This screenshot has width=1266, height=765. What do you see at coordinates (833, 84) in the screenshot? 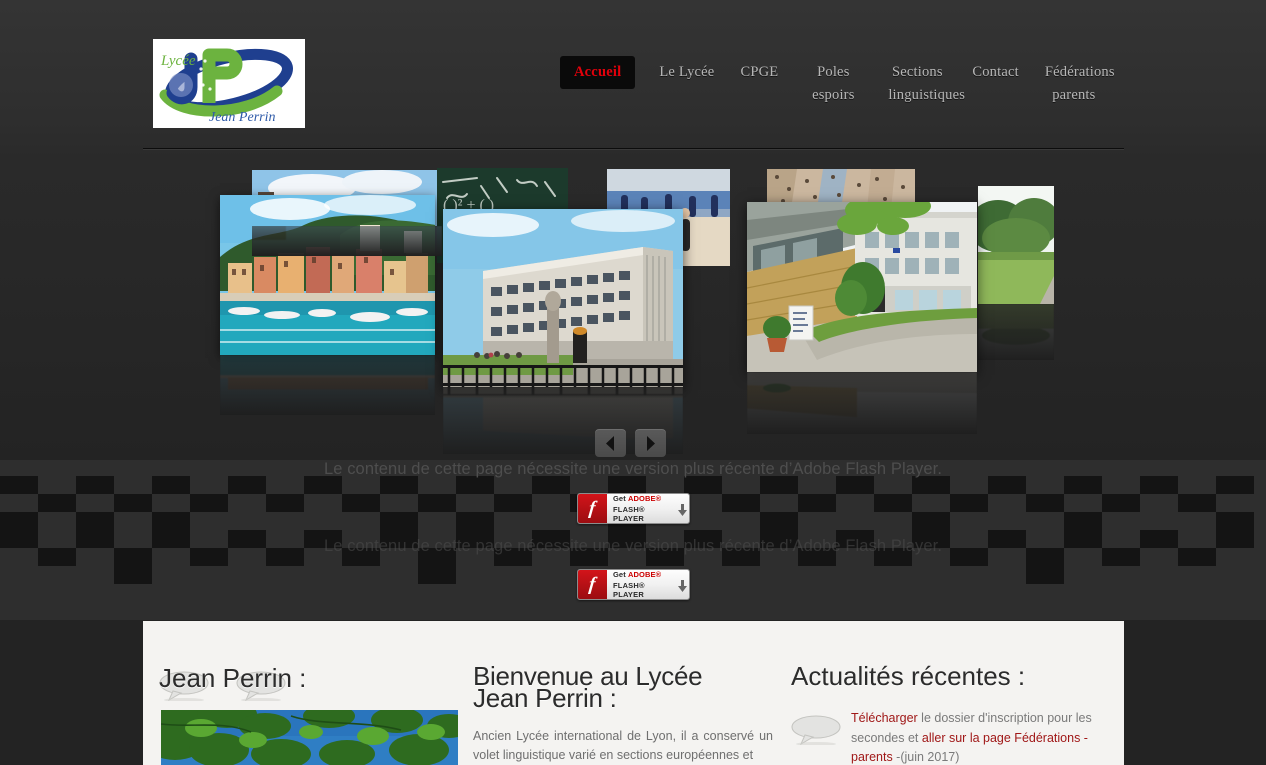
I see `nav-item-poles-espoirs: Poles espoirs` at bounding box center [833, 84].